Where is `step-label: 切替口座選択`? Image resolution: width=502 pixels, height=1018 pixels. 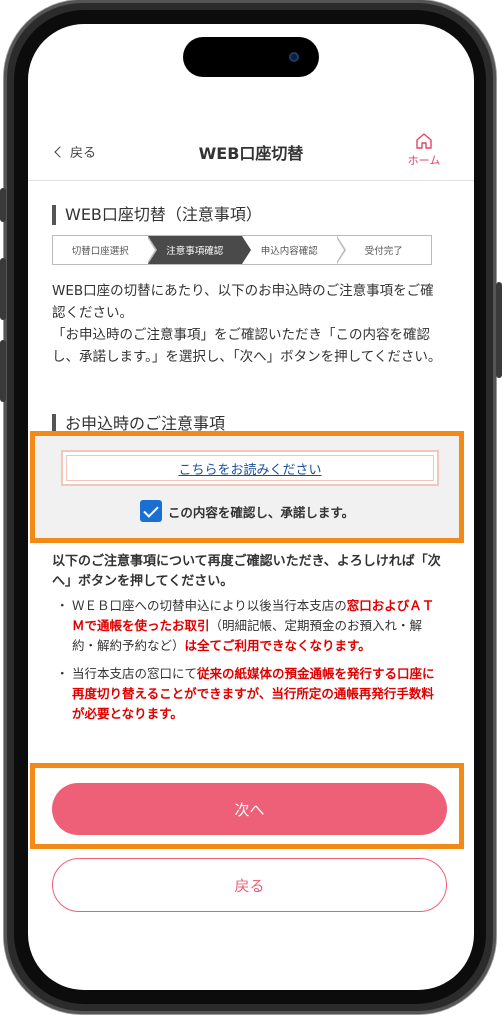 step-label: 切替口座選択 is located at coordinates (100, 251).